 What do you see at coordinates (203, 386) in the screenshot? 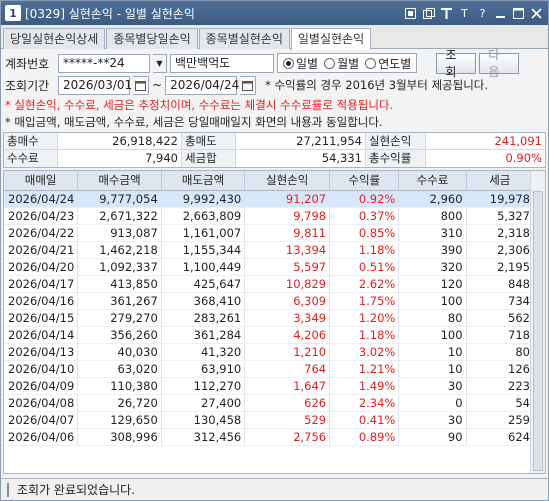
I see `cell-sell: 112,270` at bounding box center [203, 386].